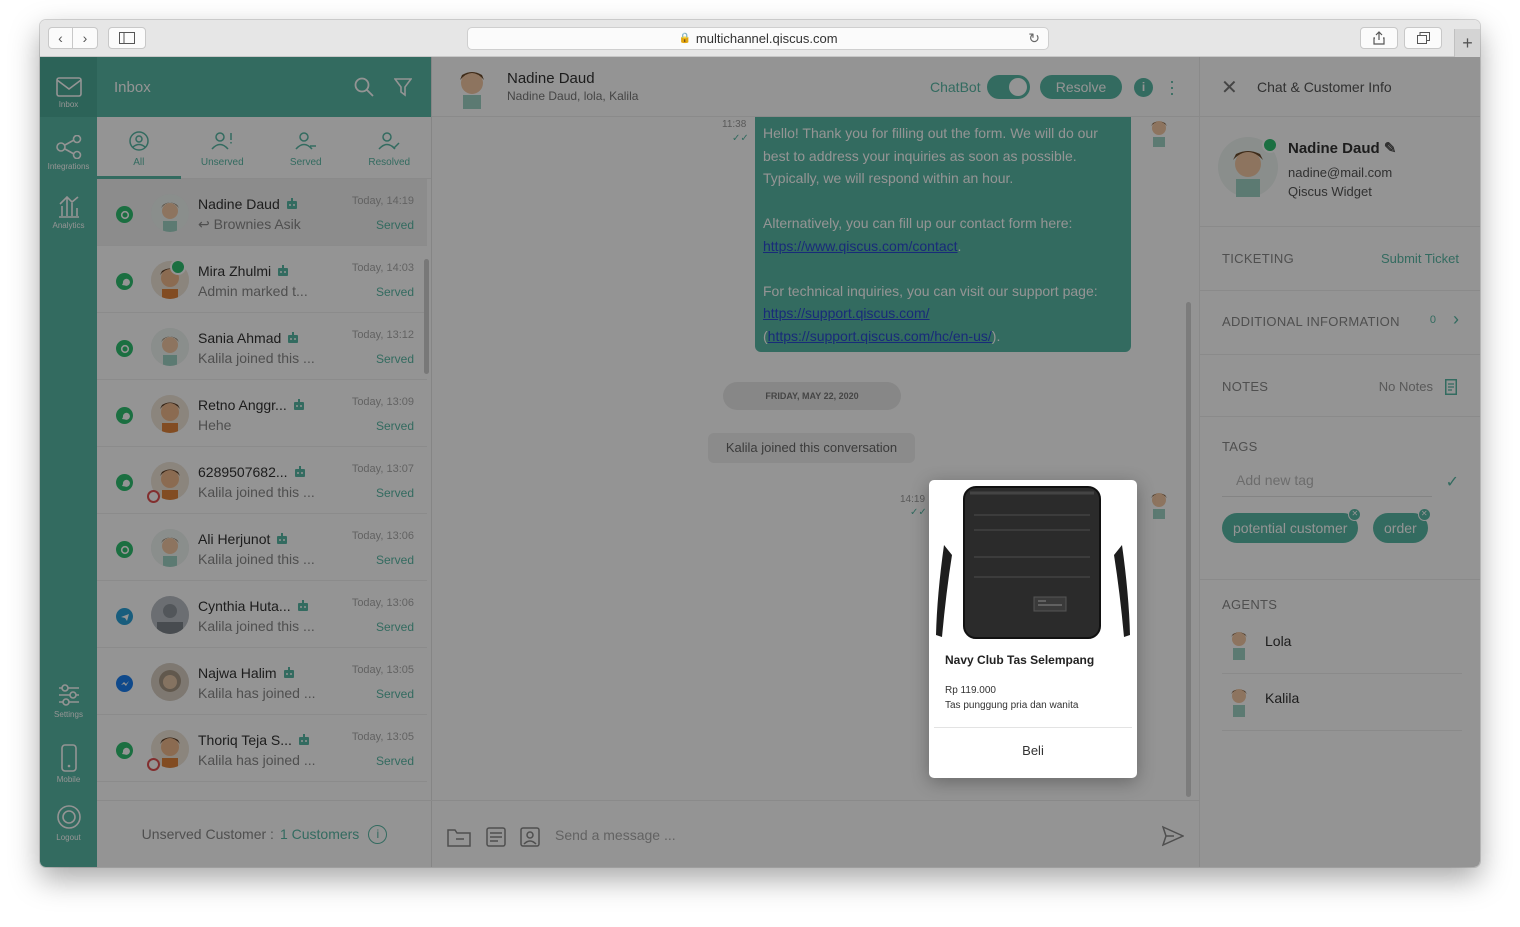 The width and height of the screenshot is (1520, 927). What do you see at coordinates (684, 38) in the screenshot?
I see `lock-icon: 🔒` at bounding box center [684, 38].